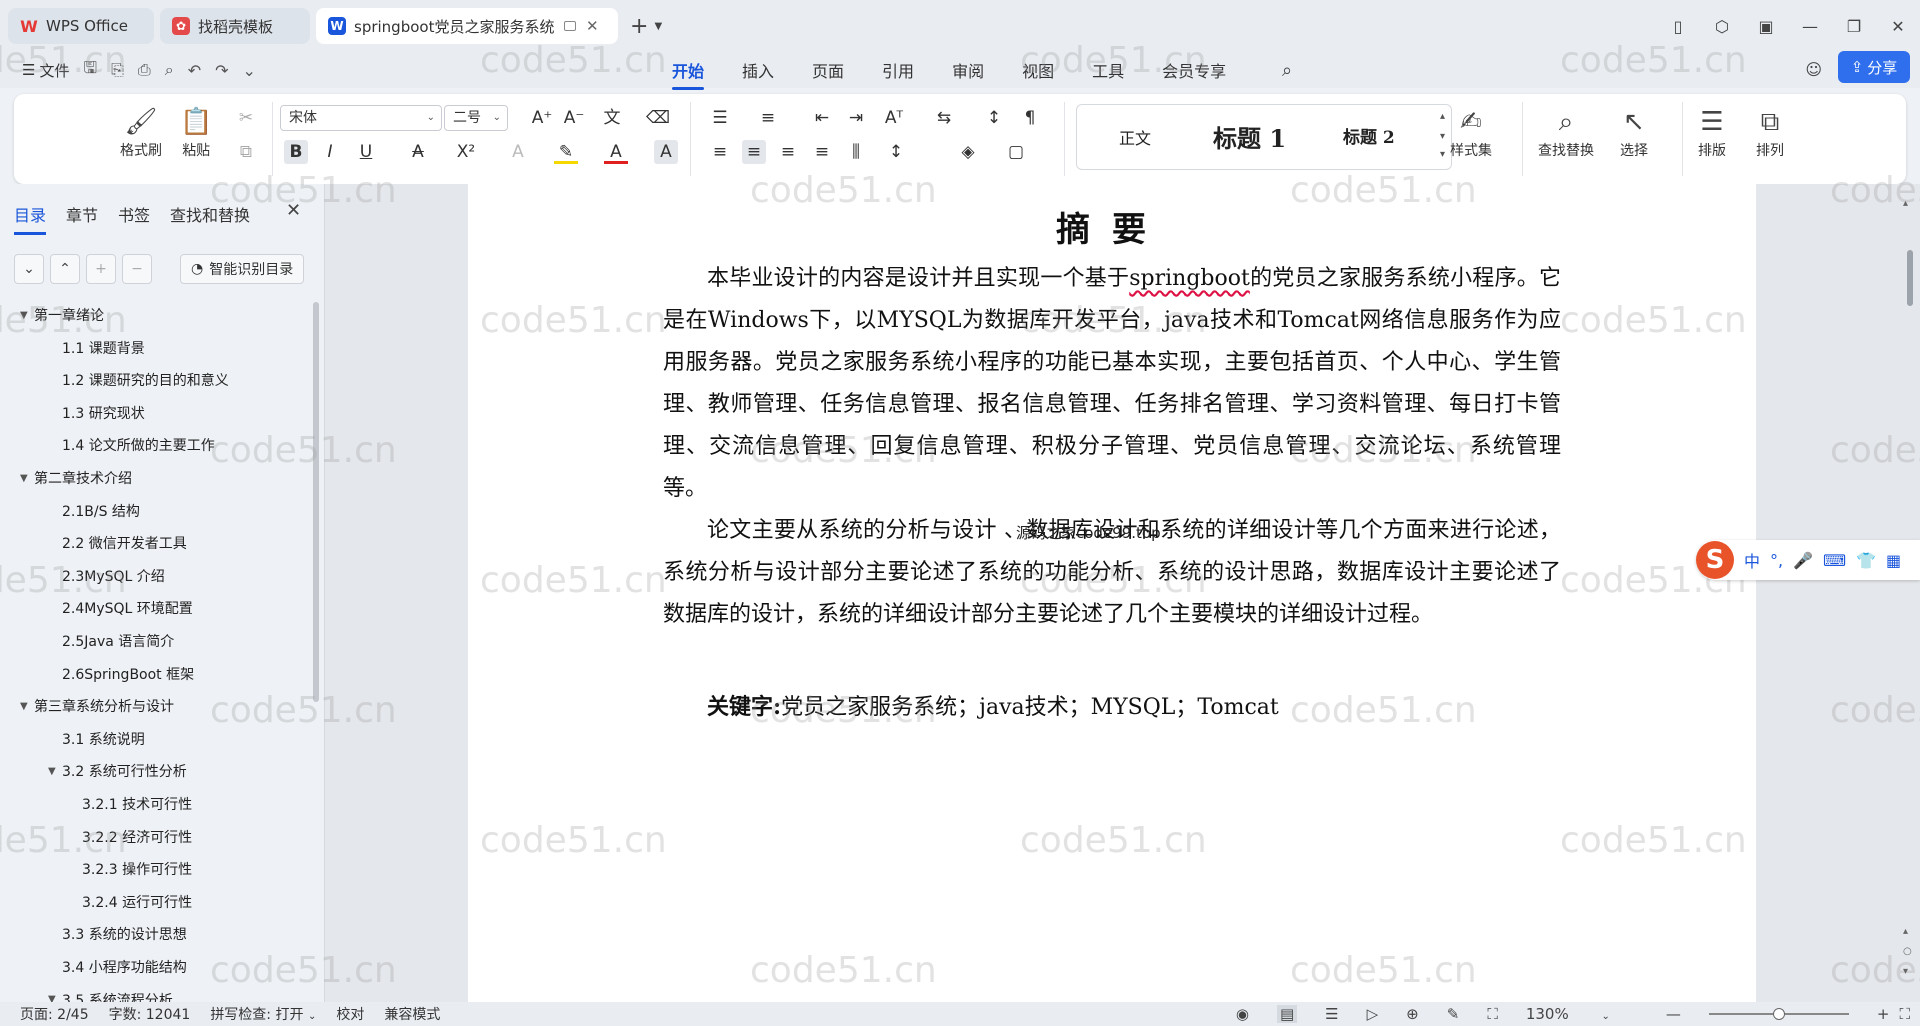 The width and height of the screenshot is (1920, 1026). What do you see at coordinates (1412, 1014) in the screenshot?
I see `web-view-icon: ⊕` at bounding box center [1412, 1014].